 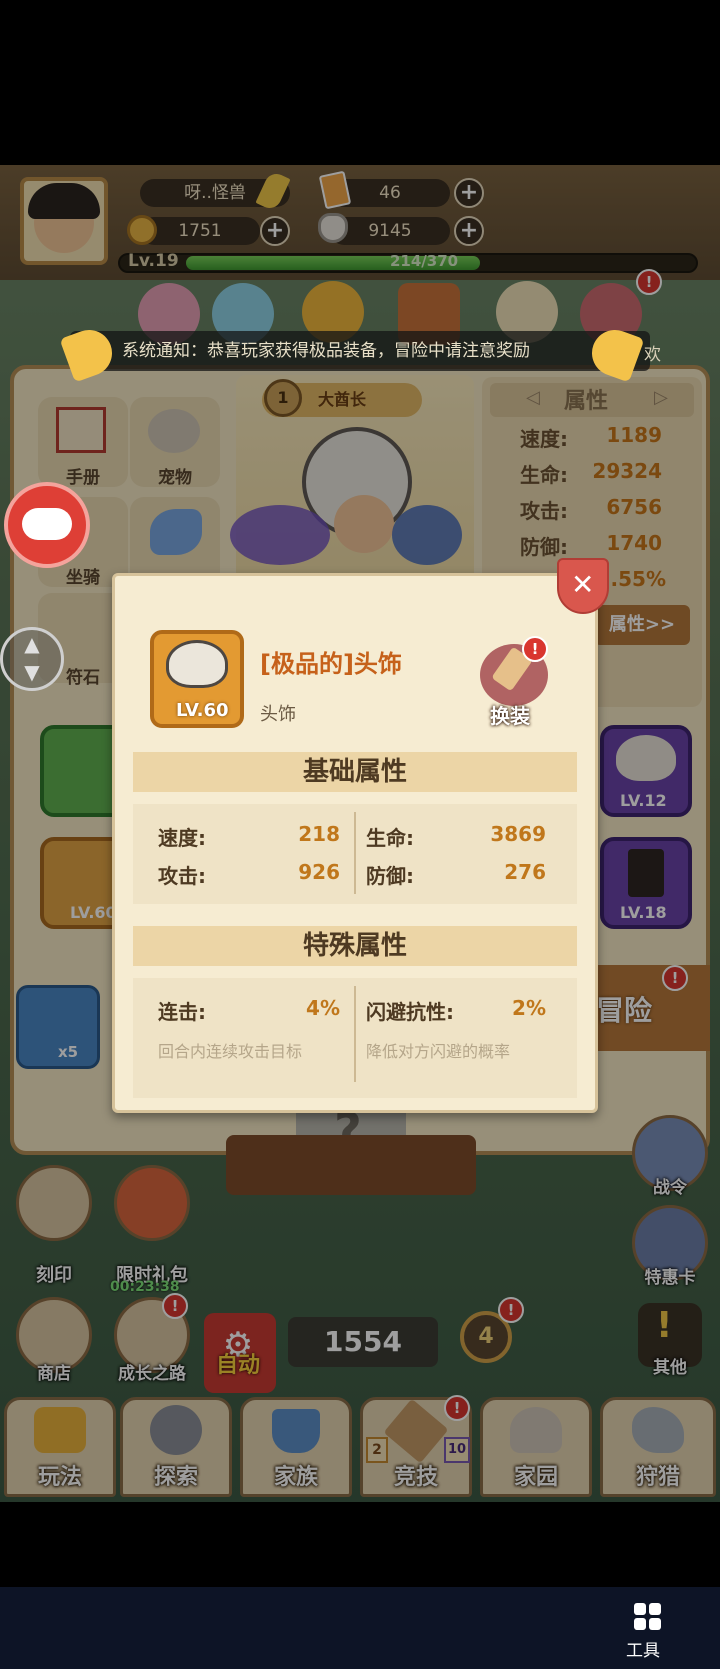 I want to click on basic-label-attack: 攻击:, so click(x=182, y=876).